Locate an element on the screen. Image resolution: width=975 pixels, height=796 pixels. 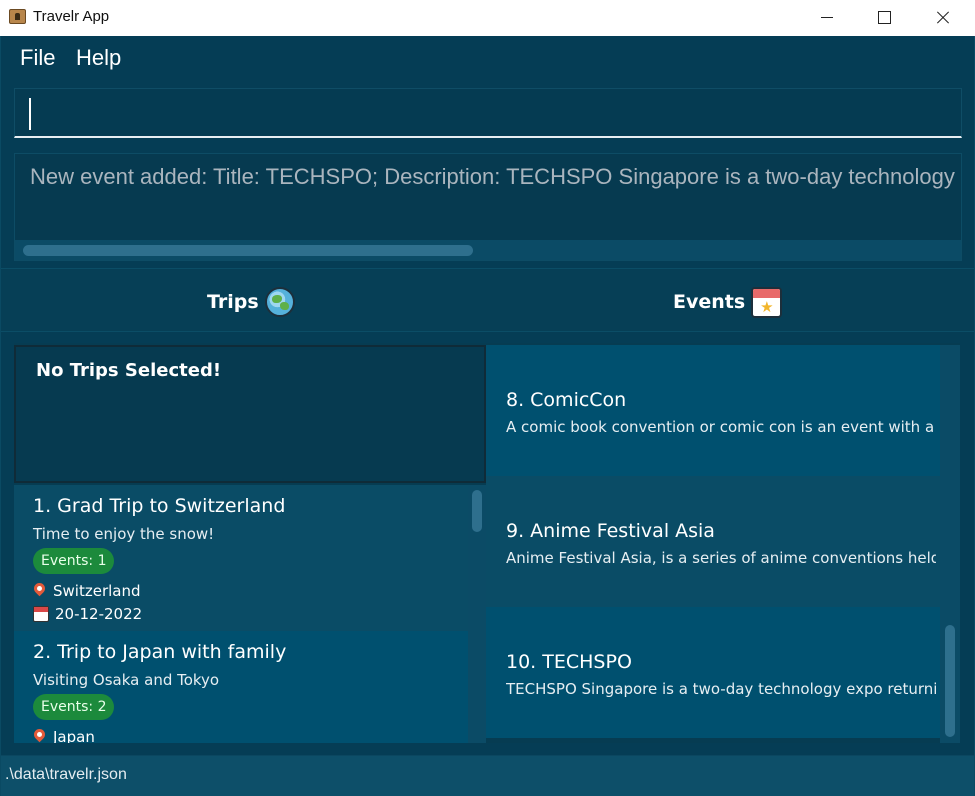
selected-trip-panel: No Trips Selected! is located at coordinates (250, 414).